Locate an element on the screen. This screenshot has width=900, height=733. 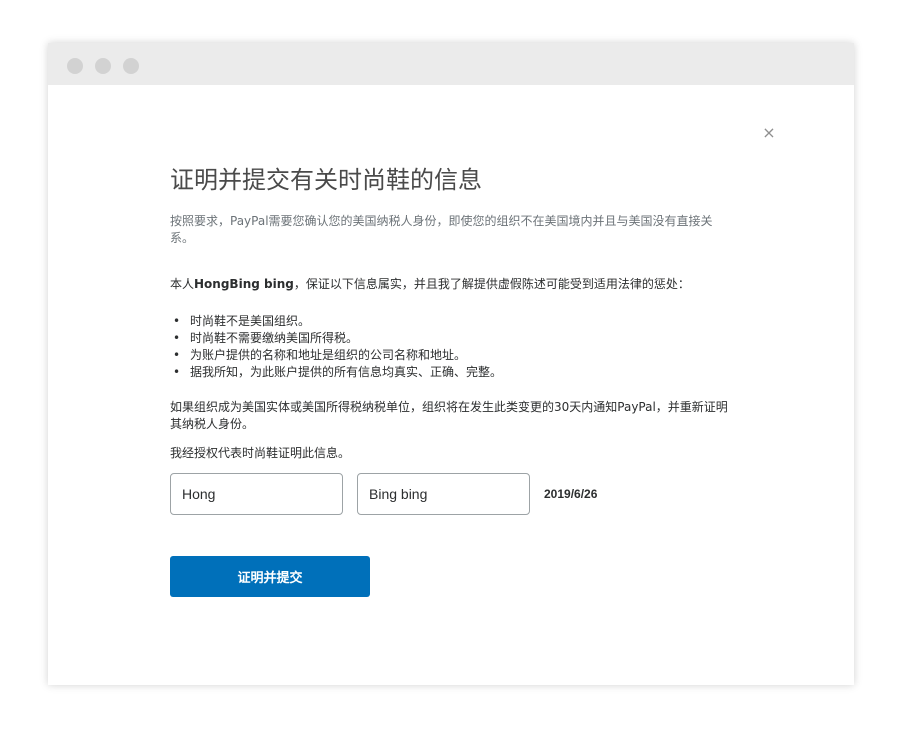
page-title: 证明并提交有关时尚鞋的信息 is located at coordinates (326, 180).